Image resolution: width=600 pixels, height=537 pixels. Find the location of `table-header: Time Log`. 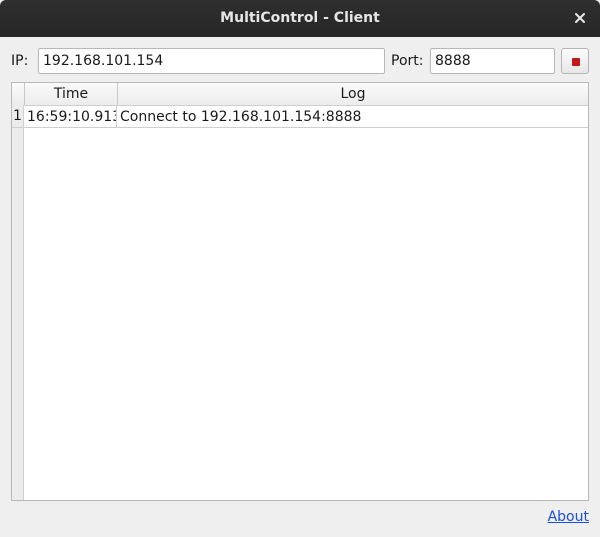

table-header: Time Log is located at coordinates (300, 94).